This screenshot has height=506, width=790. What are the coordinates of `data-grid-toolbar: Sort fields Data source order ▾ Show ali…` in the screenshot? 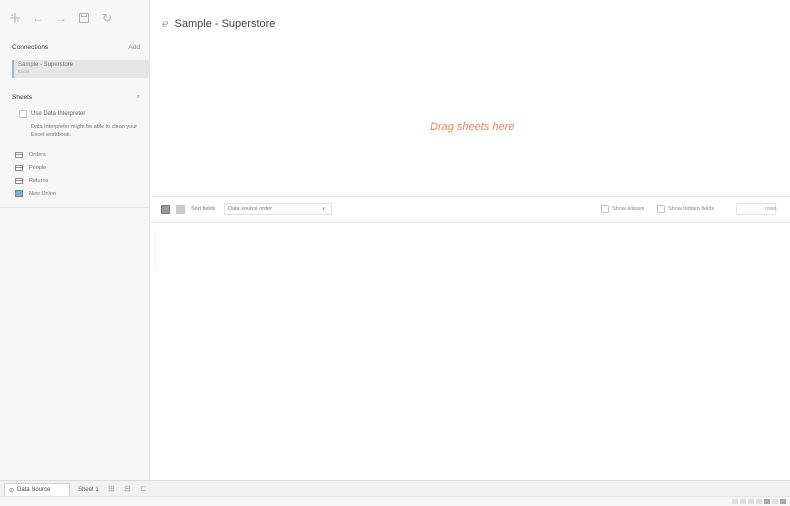 It's located at (470, 209).